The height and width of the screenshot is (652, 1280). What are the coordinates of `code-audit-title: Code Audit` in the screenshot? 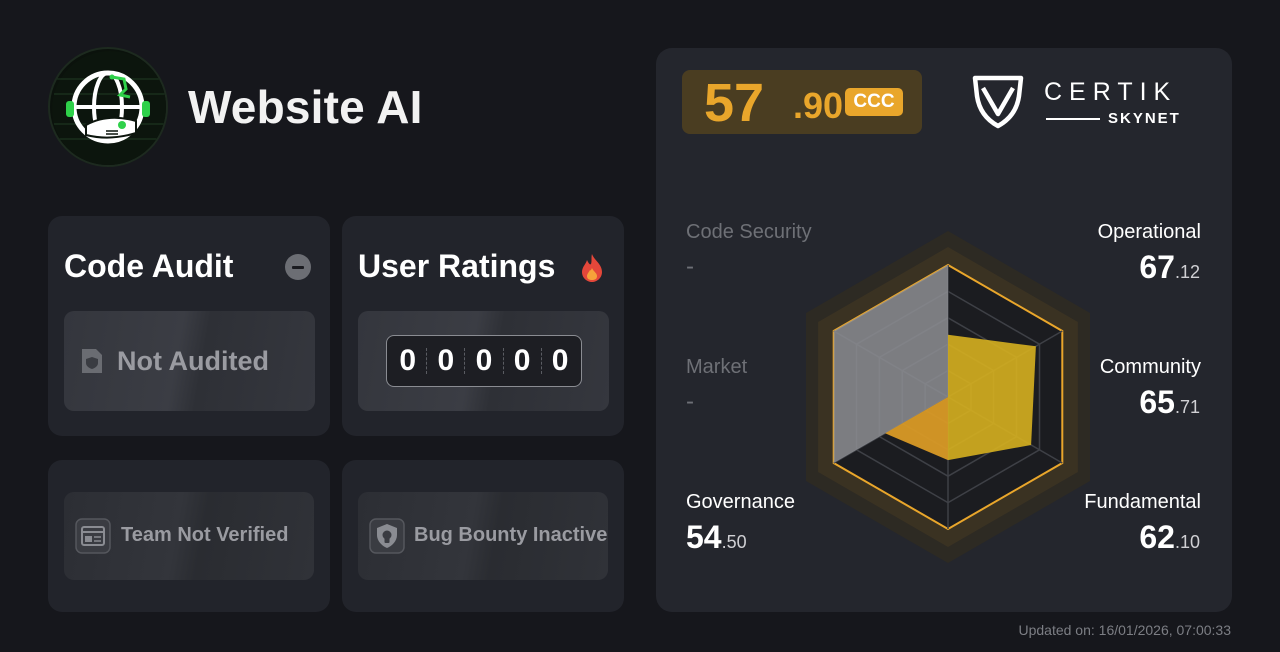 It's located at (149, 266).